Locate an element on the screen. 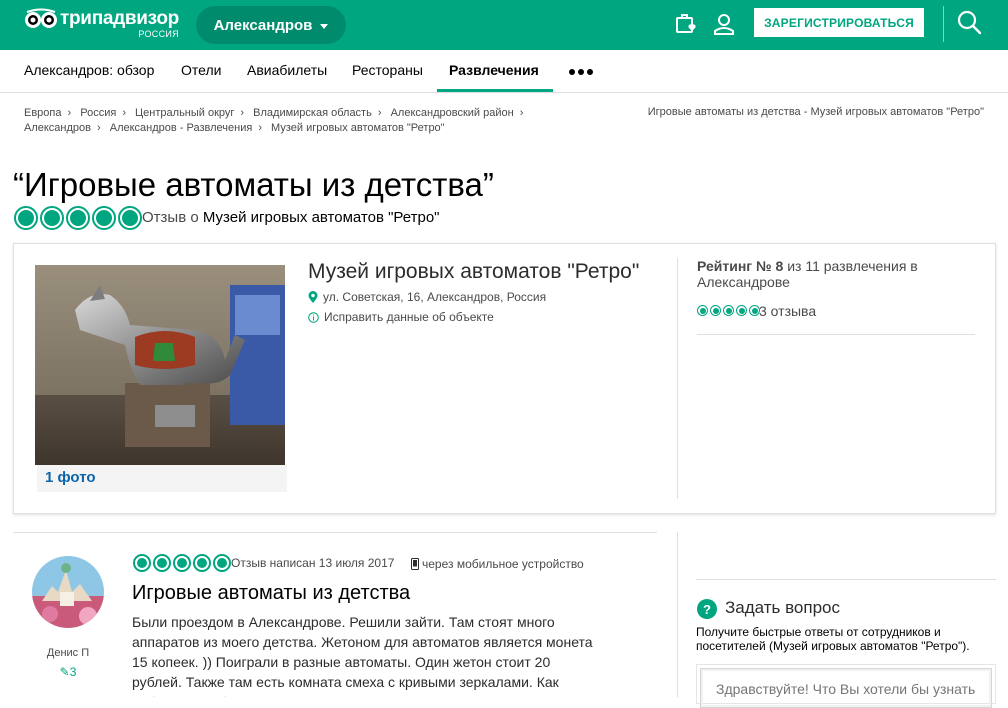 Image resolution: width=1008 pixels, height=708 pixels. question-icon: ? is located at coordinates (707, 609).